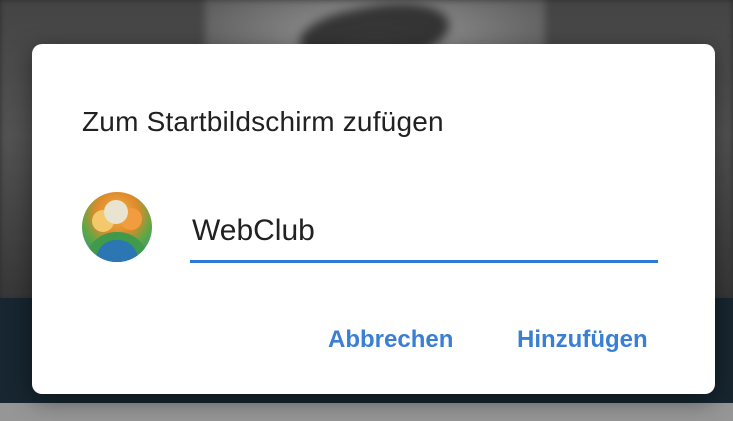 Image resolution: width=733 pixels, height=421 pixels. Describe the element at coordinates (263, 121) in the screenshot. I see `dialog-title: Zum Startbildschirm zufügen` at that location.